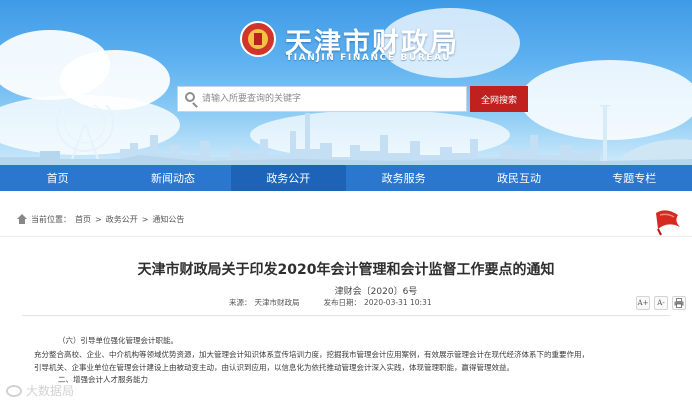 This screenshot has height=403, width=692. What do you see at coordinates (643, 303) in the screenshot?
I see `font-larger-button: A+` at bounding box center [643, 303].